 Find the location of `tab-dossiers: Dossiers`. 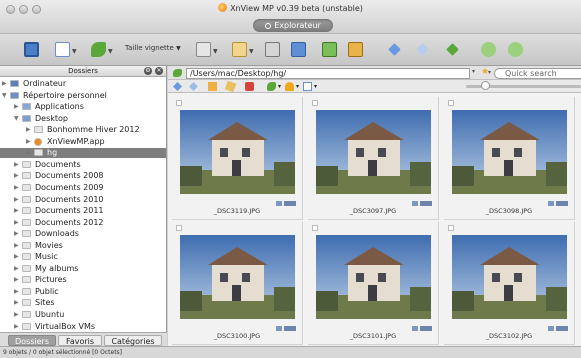

tab-dossiers: Dossiers is located at coordinates (32, 340).